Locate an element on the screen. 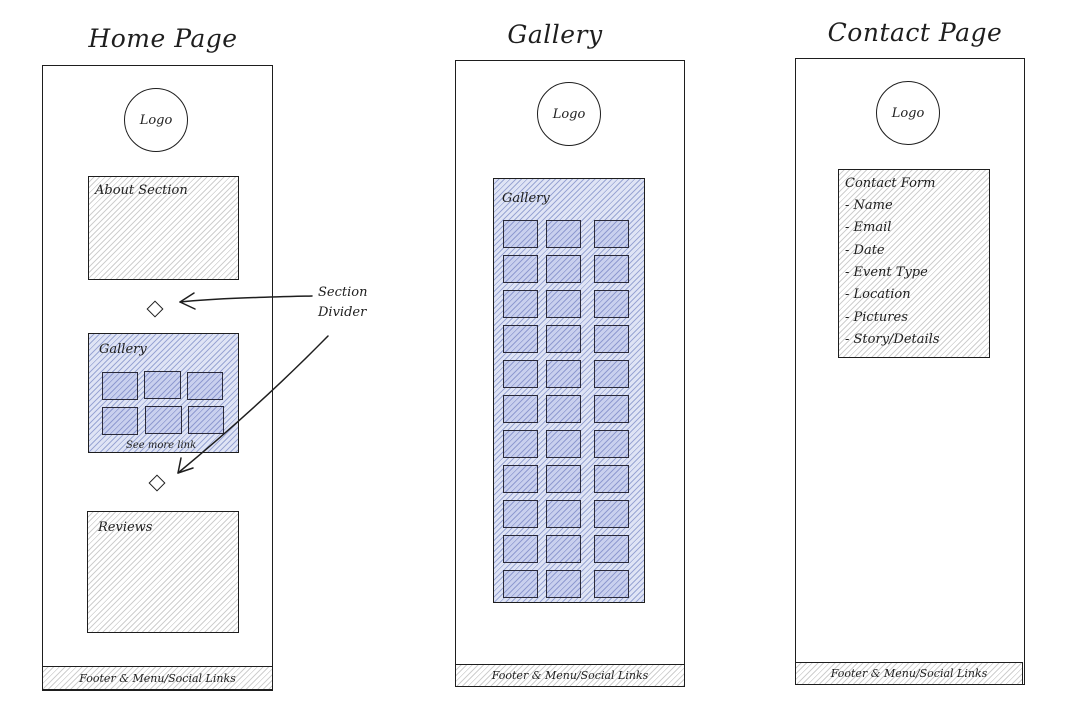 Image resolution: width=1073 pixels, height=720 pixels. contact-form-field: - Location is located at coordinates (878, 295).